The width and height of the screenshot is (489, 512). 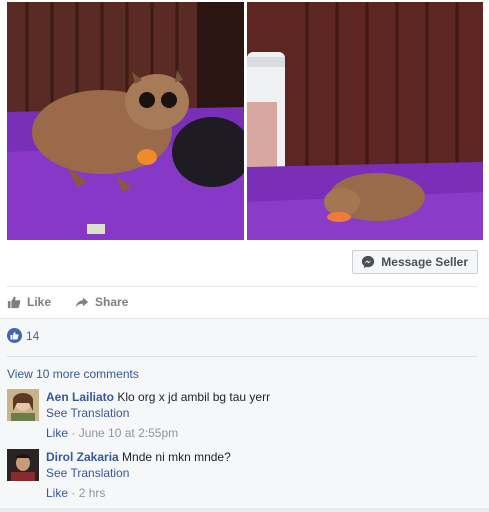 I want to click on comment-timestamp: June 10 at 2:55pm, so click(x=128, y=433).